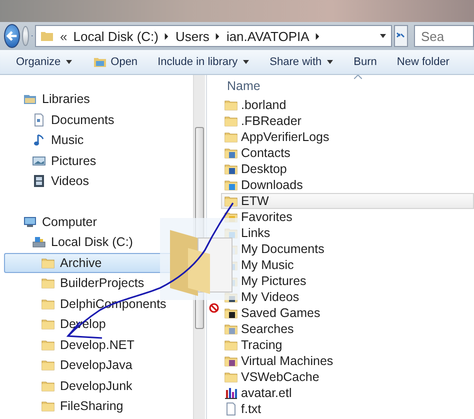  What do you see at coordinates (240, 86) in the screenshot?
I see `column-header: Name` at bounding box center [240, 86].